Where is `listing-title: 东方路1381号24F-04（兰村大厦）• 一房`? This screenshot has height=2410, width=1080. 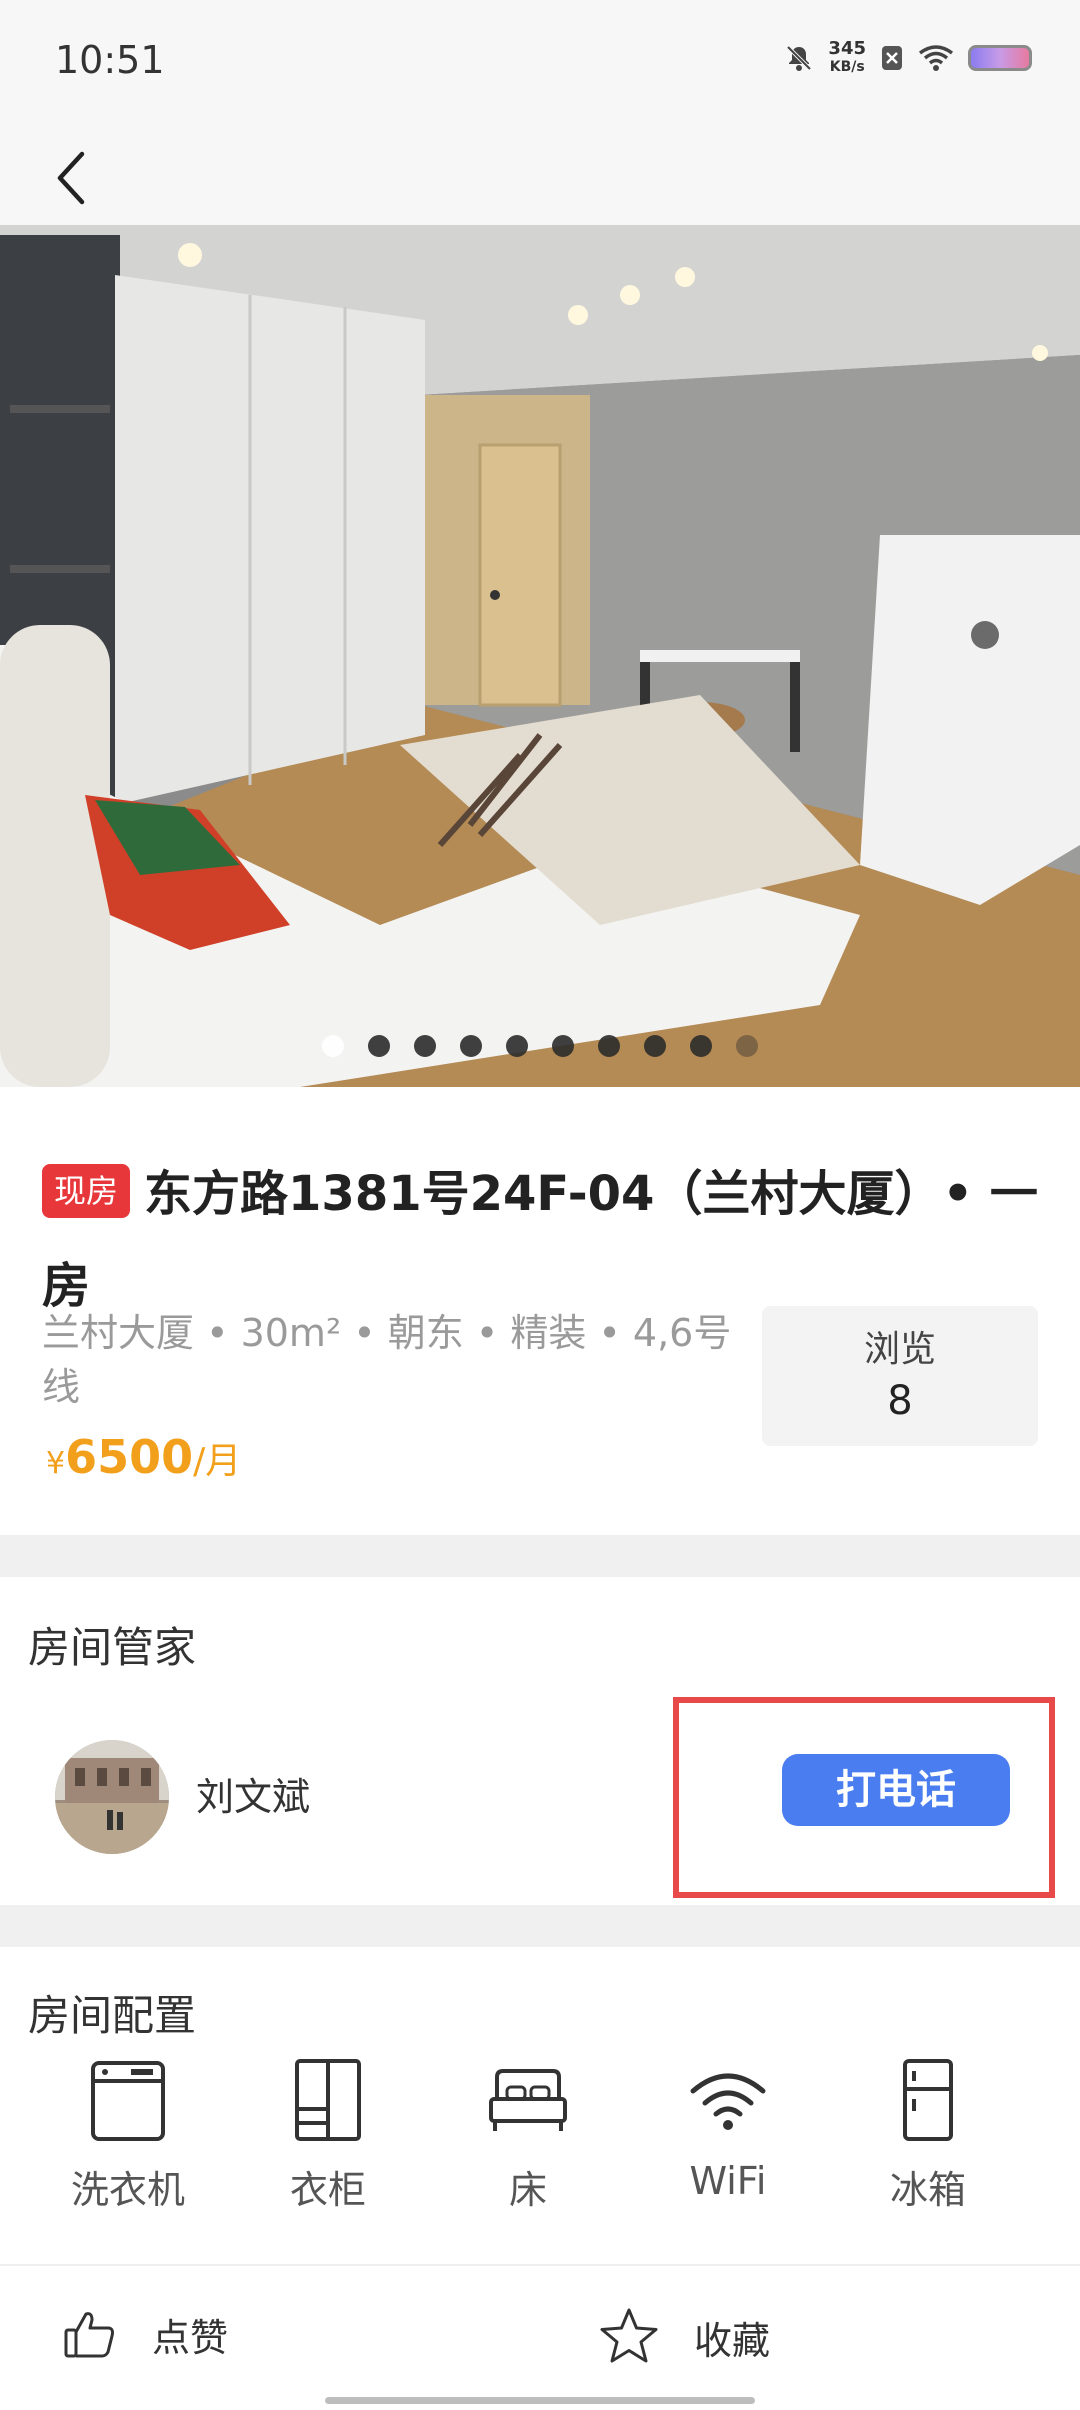 listing-title: 东方路1381号24F-04（兰村大厦）• 一房 is located at coordinates (540, 1240).